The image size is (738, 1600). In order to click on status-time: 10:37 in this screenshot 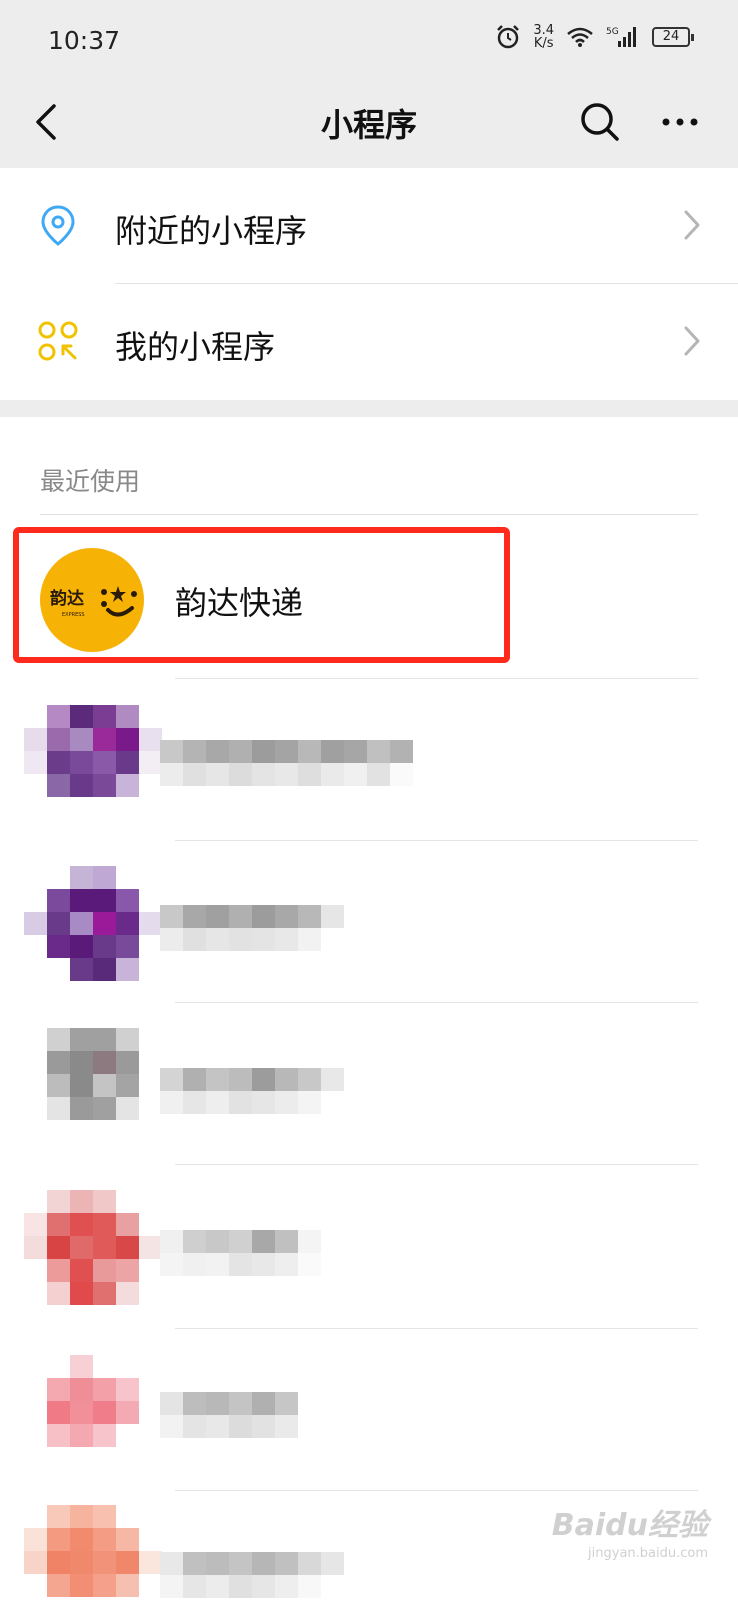, I will do `click(84, 40)`.